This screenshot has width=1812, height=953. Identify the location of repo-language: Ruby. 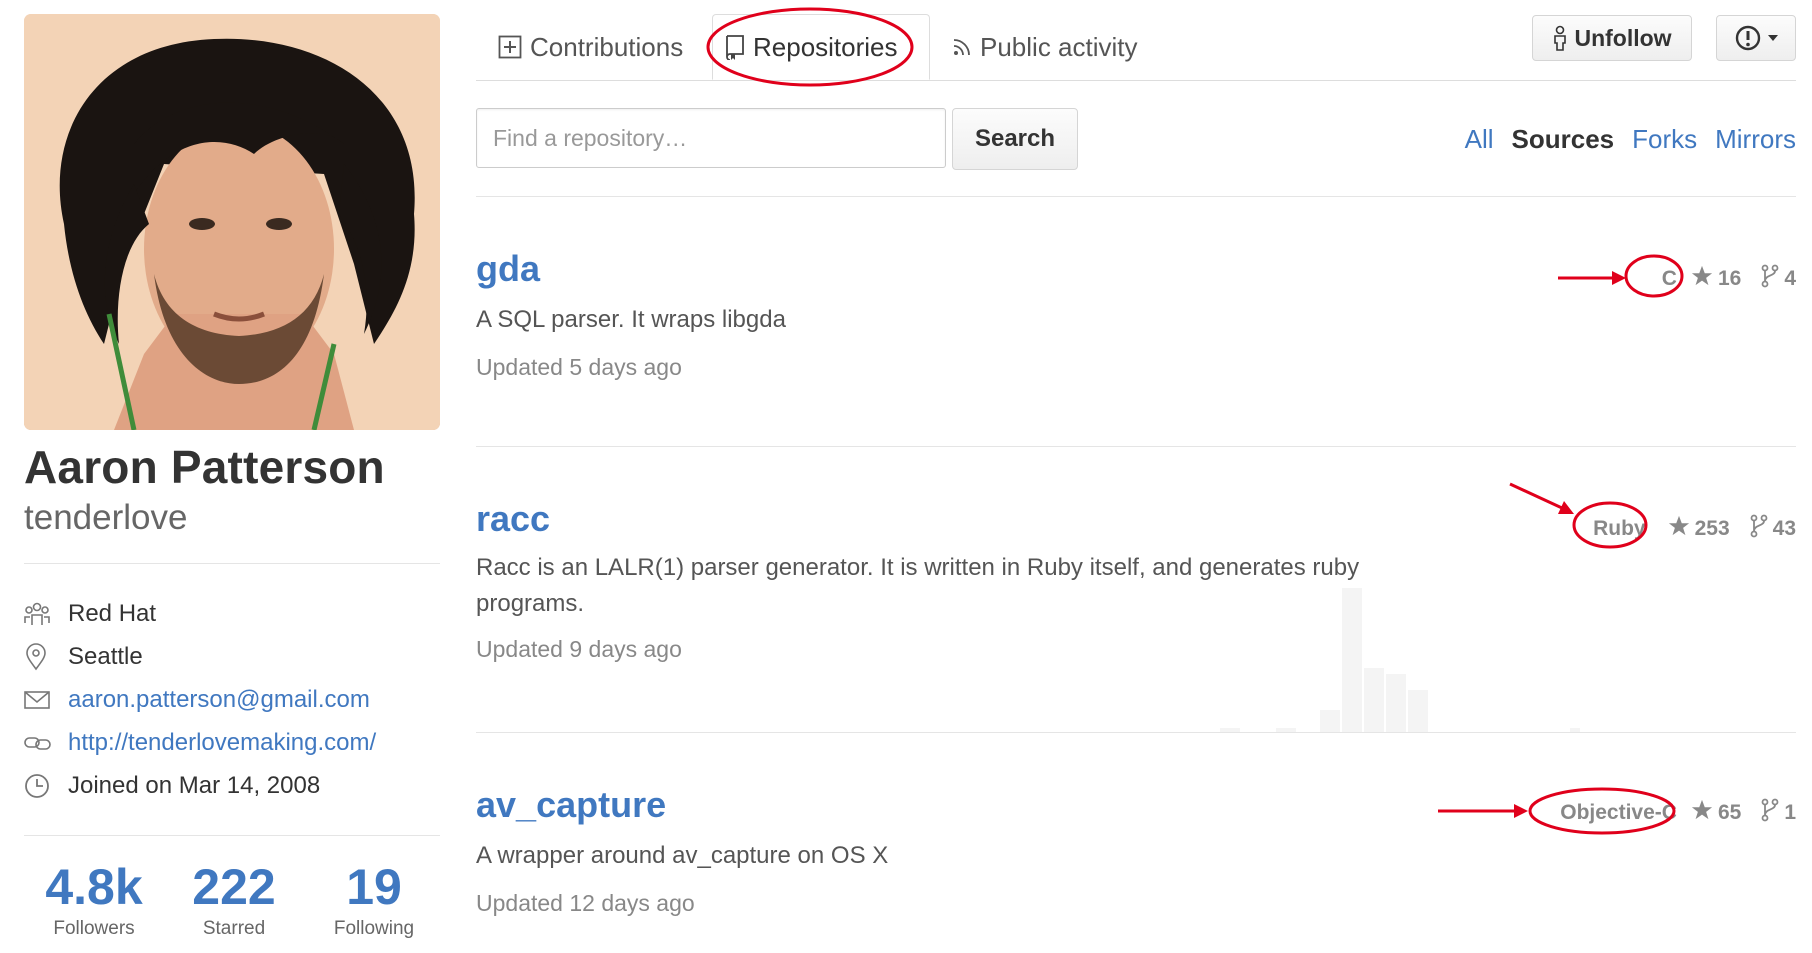
(1619, 528).